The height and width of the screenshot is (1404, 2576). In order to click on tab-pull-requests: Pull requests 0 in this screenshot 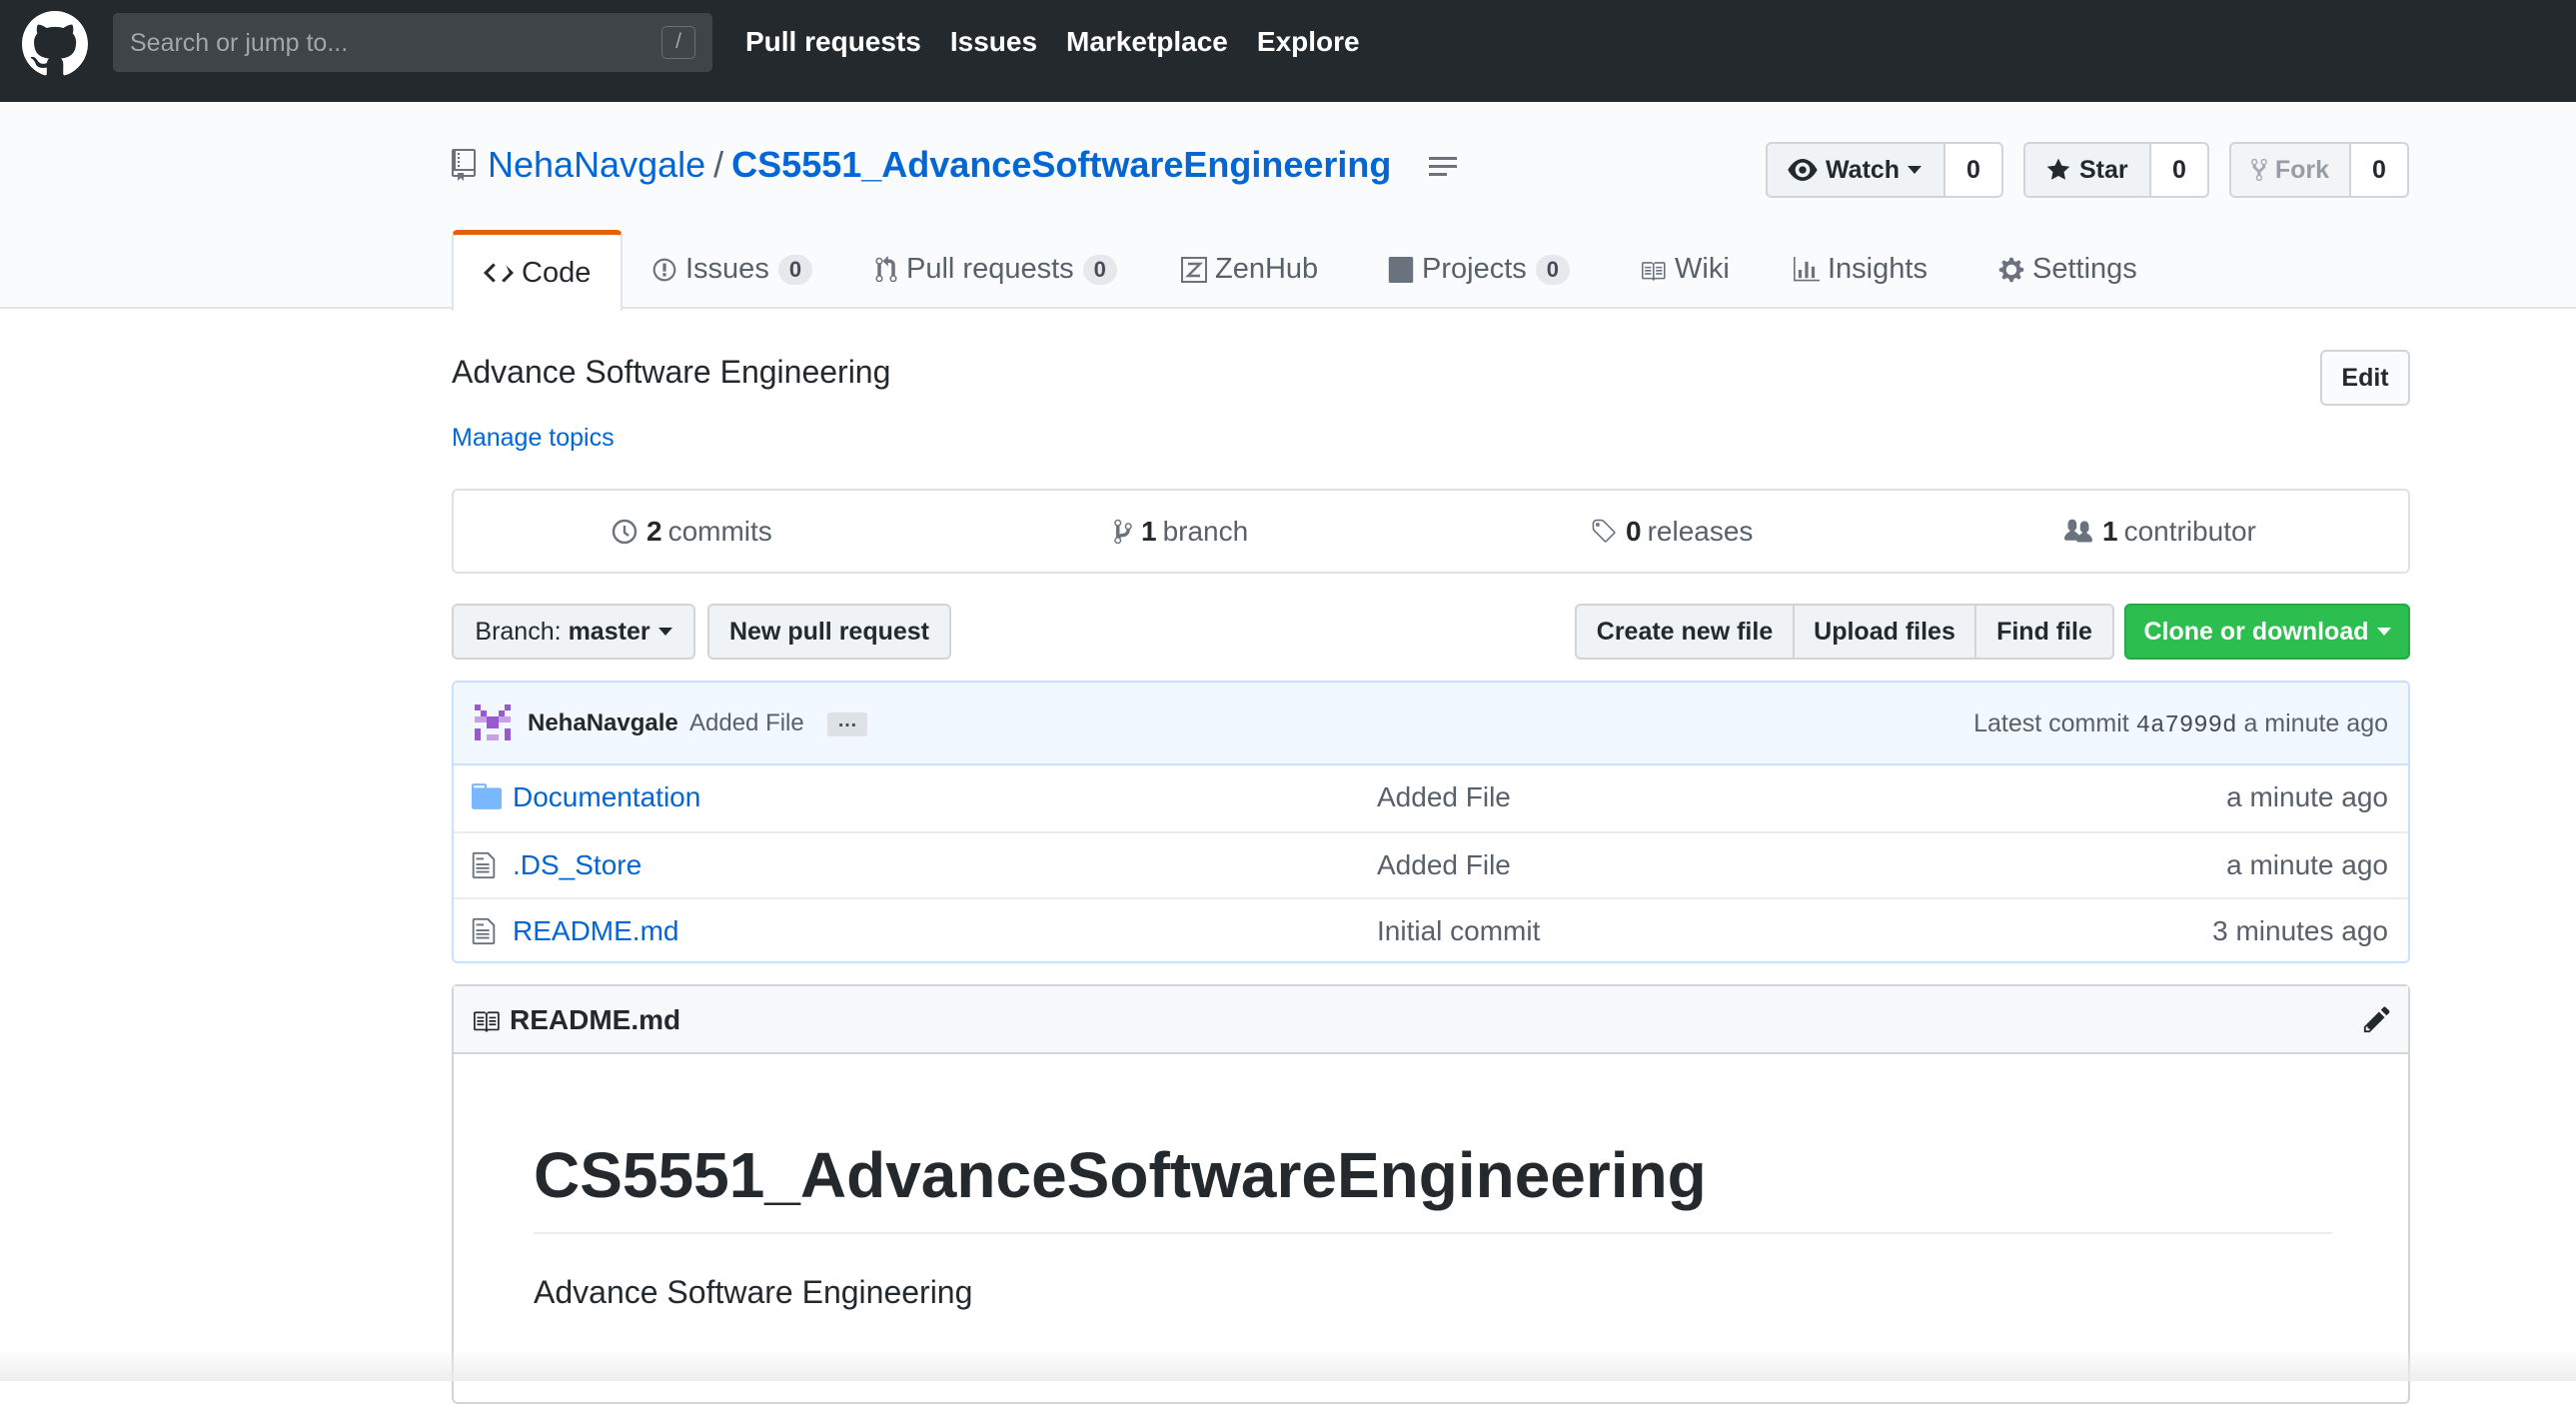, I will do `click(995, 269)`.